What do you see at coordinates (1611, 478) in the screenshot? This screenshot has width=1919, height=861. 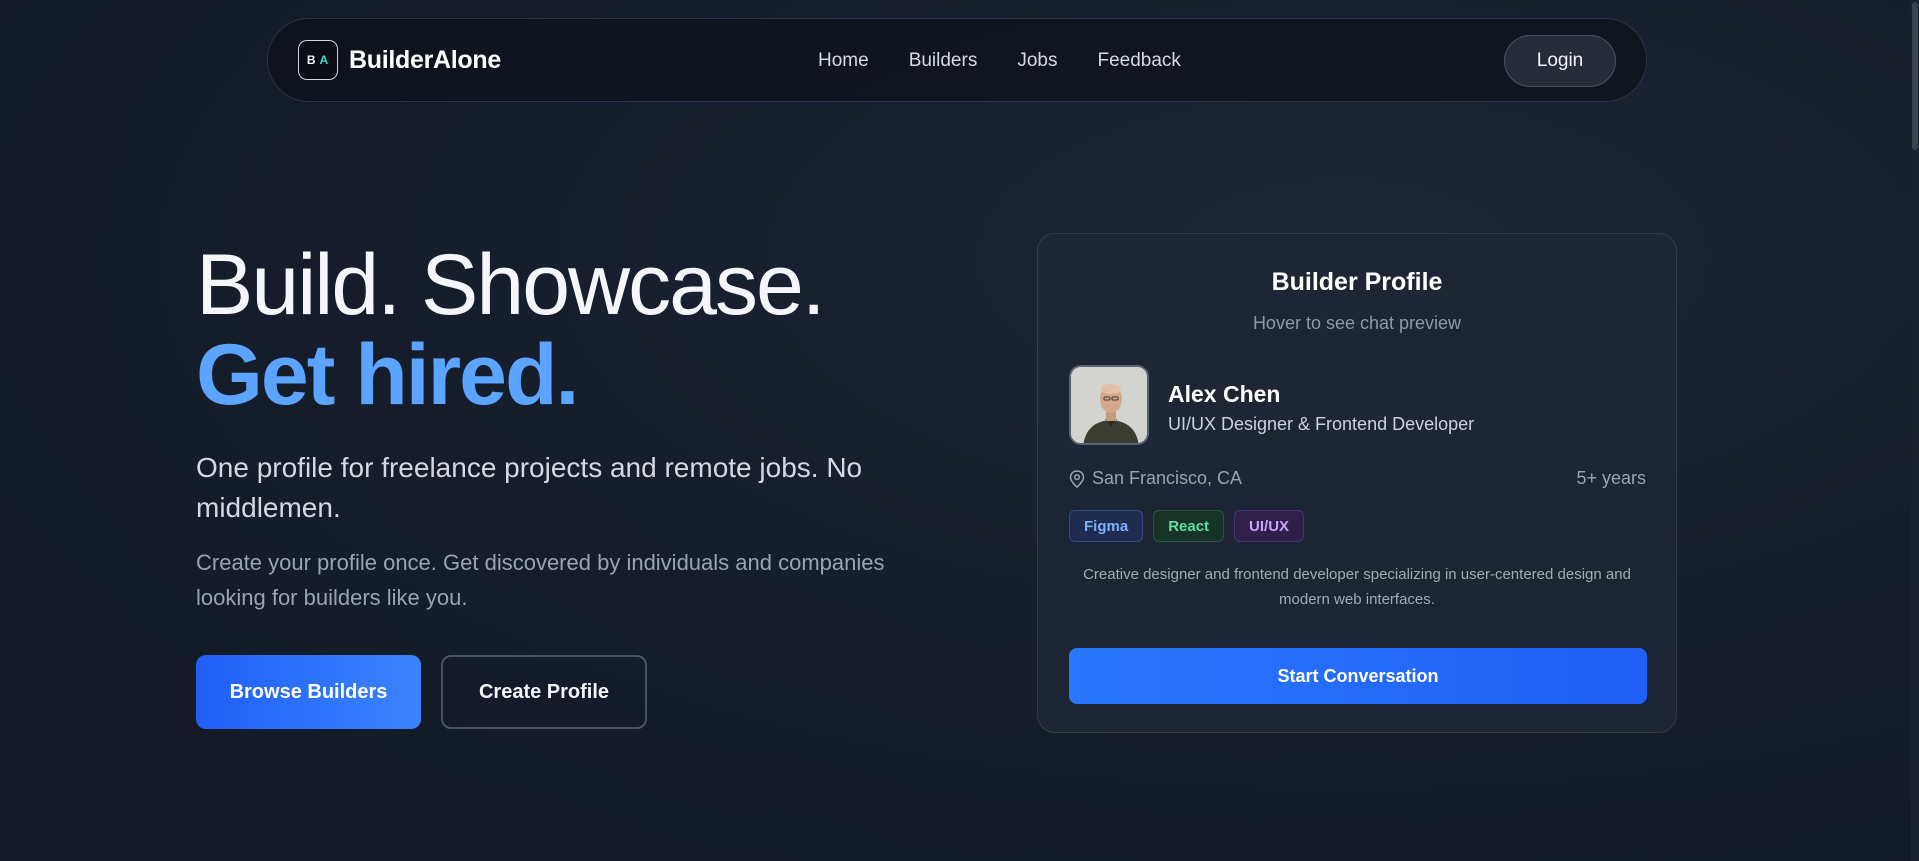 I see `profile-experience: 5+ years` at bounding box center [1611, 478].